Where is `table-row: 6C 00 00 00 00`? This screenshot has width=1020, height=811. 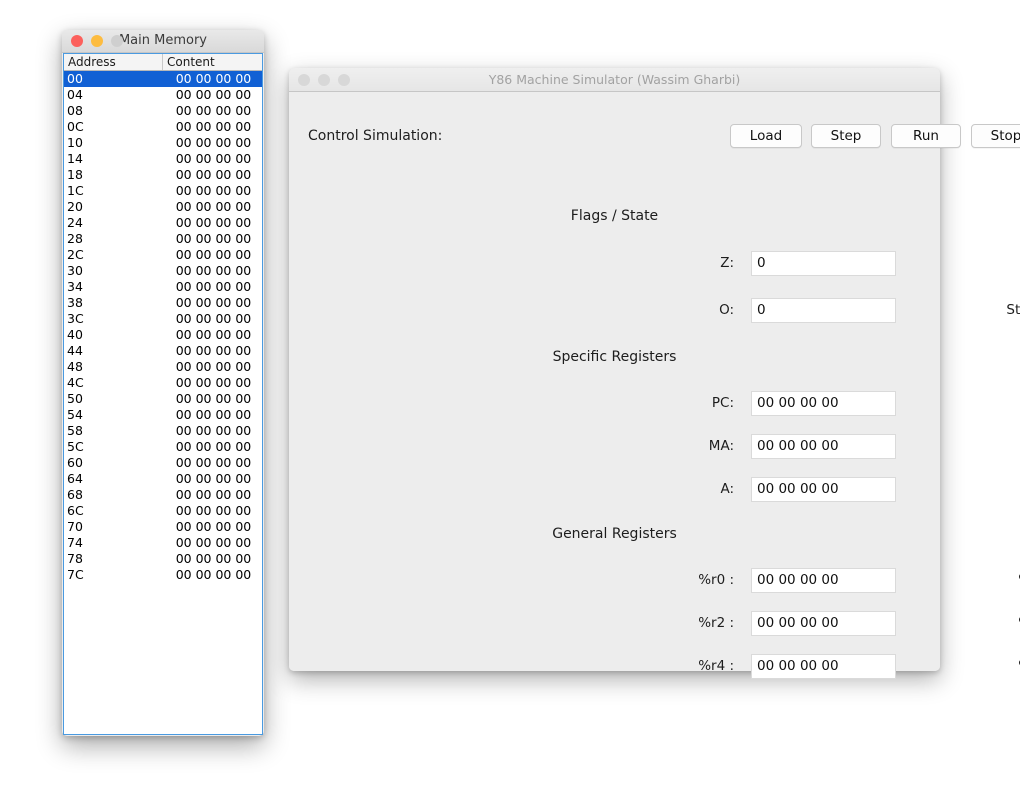 table-row: 6C 00 00 00 00 is located at coordinates (163, 511).